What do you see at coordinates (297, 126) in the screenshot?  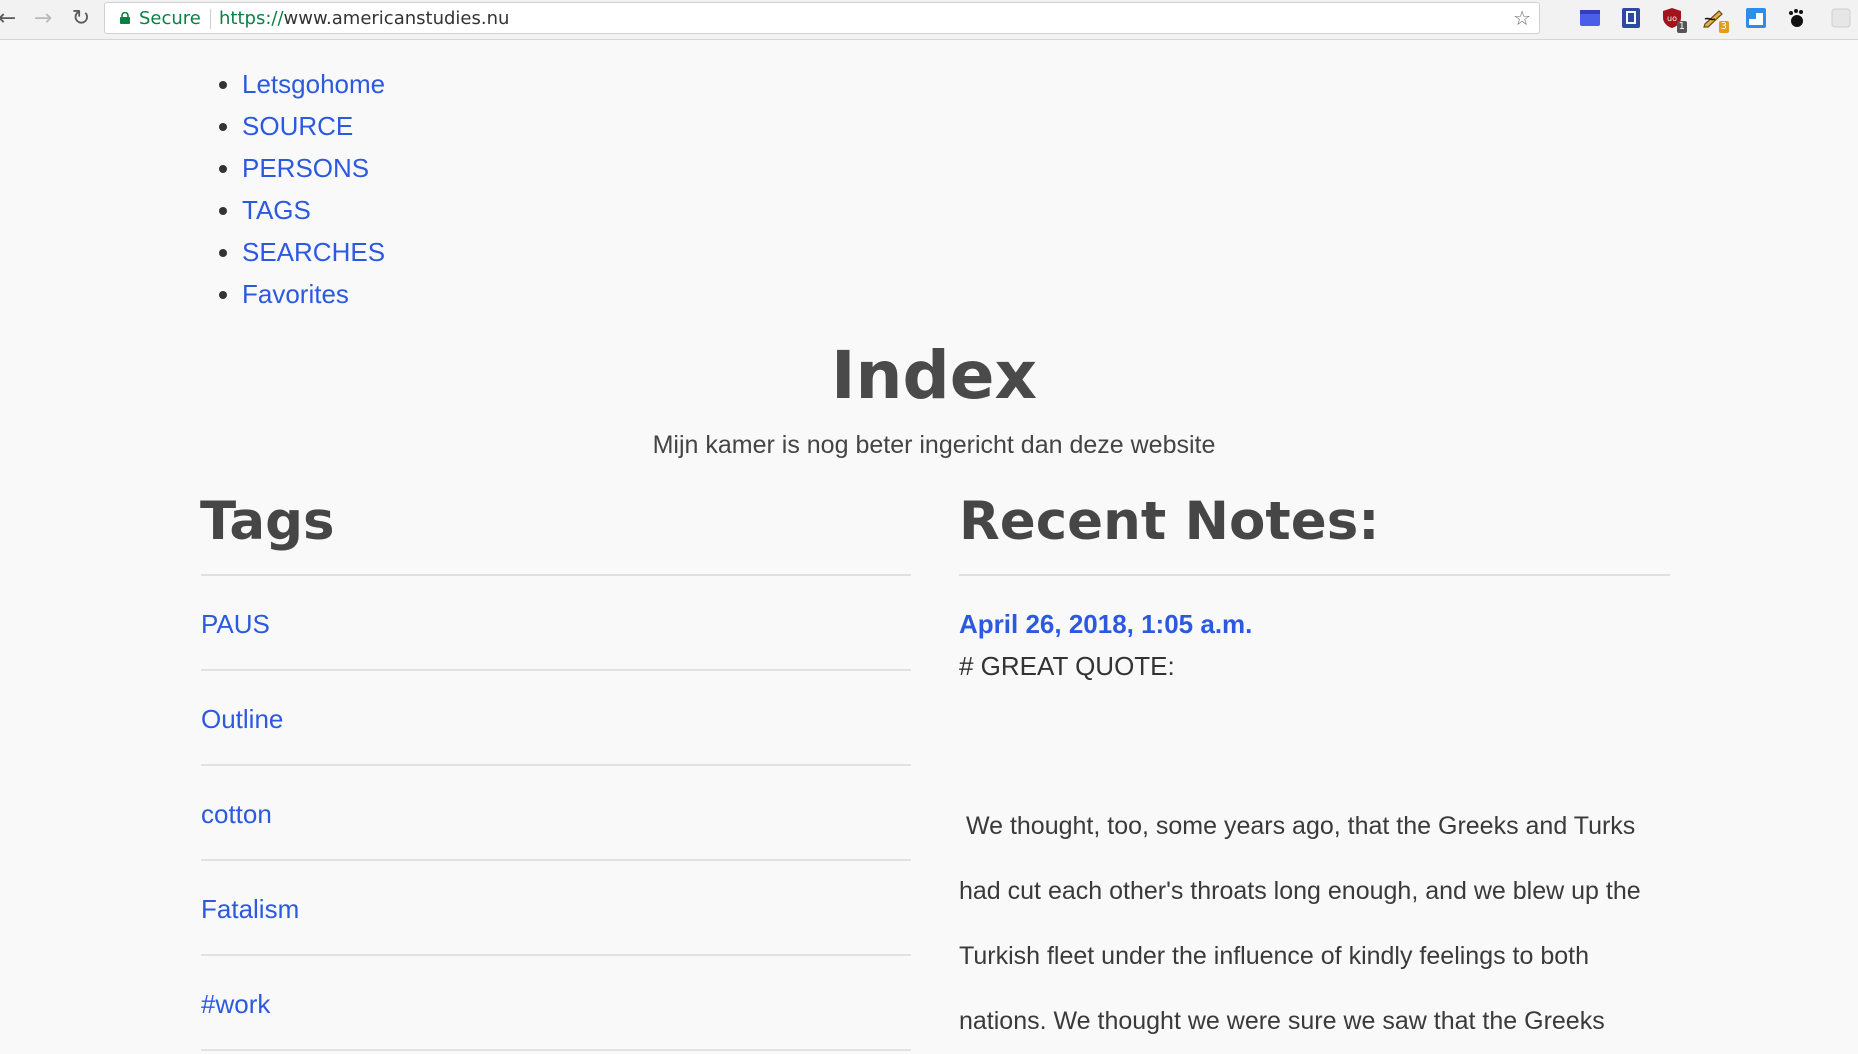 I see `nav-link-source: SOURCE` at bounding box center [297, 126].